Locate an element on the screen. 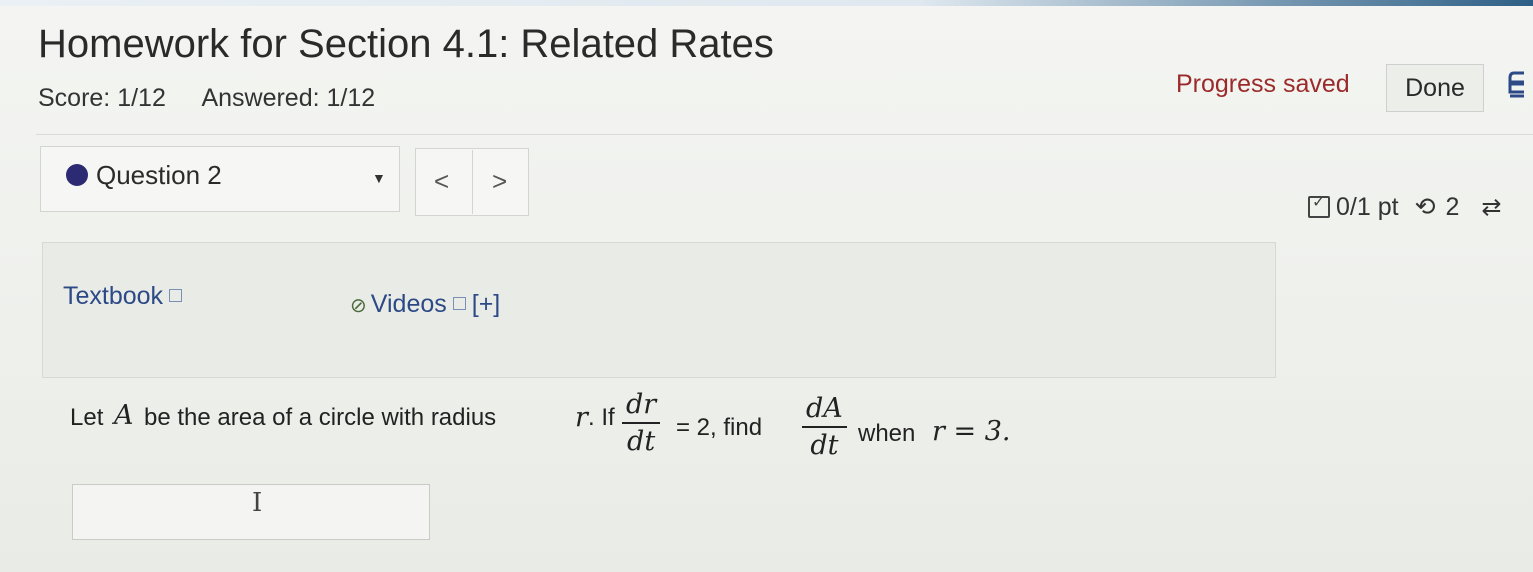  question-part-5: when is located at coordinates (887, 433).